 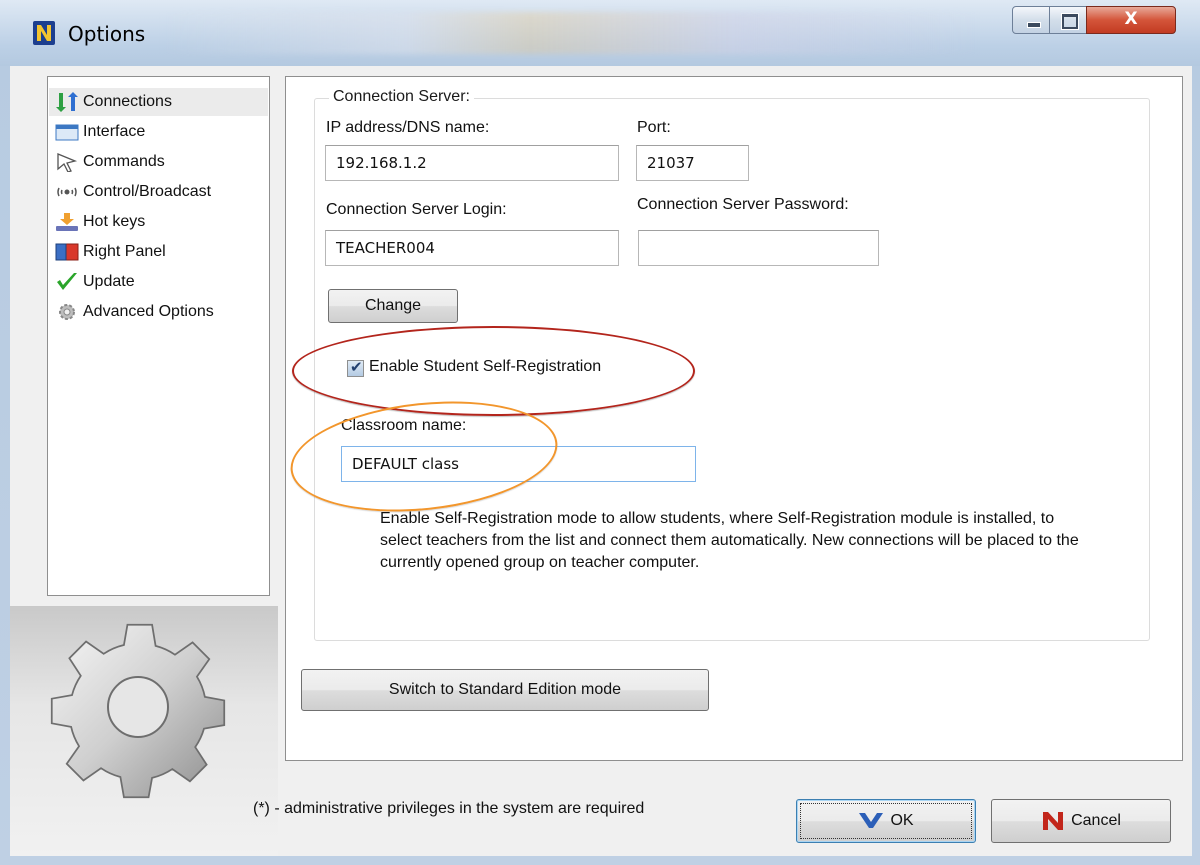 I want to click on switch-edition-button: Switch to Standard Edition mode, so click(x=505, y=690).